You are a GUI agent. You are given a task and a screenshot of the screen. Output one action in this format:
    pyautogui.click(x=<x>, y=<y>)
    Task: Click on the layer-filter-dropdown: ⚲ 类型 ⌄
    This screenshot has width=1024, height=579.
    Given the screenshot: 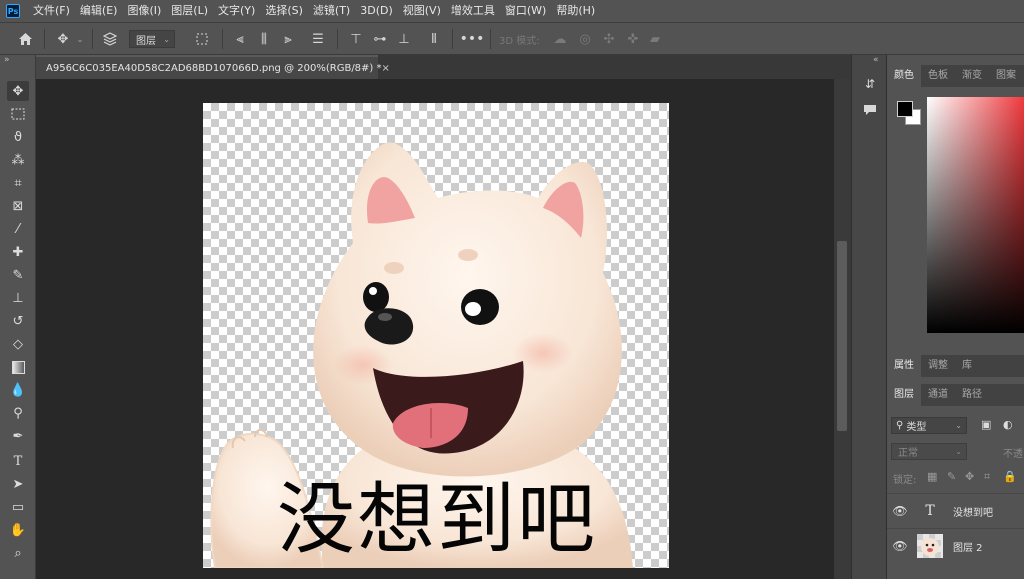 What is the action you would take?
    pyautogui.click(x=929, y=425)
    